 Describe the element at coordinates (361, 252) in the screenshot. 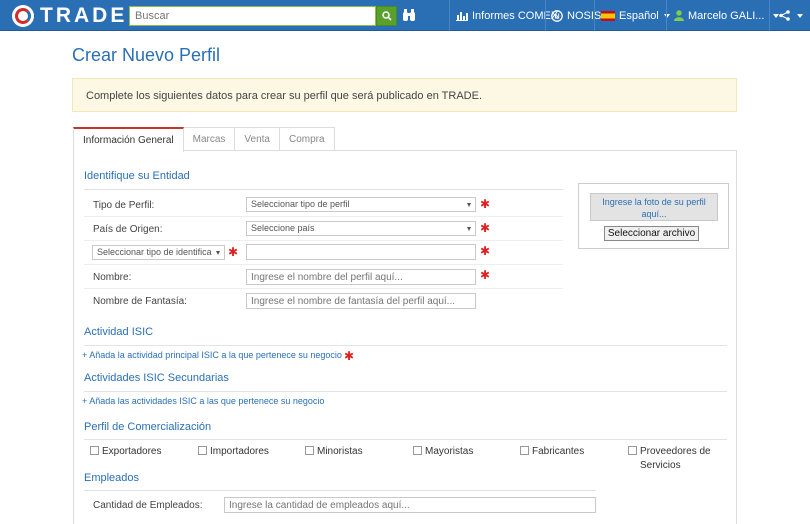

I see `identificacion-input` at that location.